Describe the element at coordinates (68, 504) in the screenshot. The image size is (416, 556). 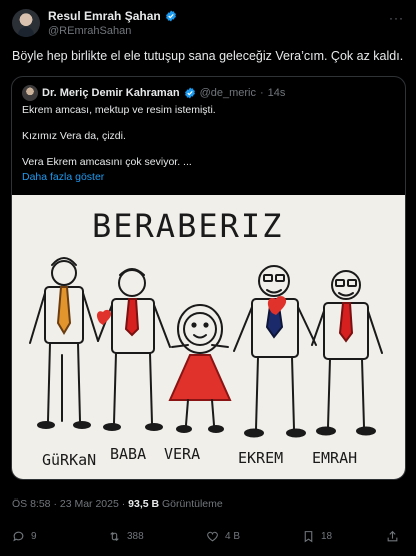
I see `tweet-timestamp: ÖS 8:58 · 23 Mar 2025 ·` at that location.